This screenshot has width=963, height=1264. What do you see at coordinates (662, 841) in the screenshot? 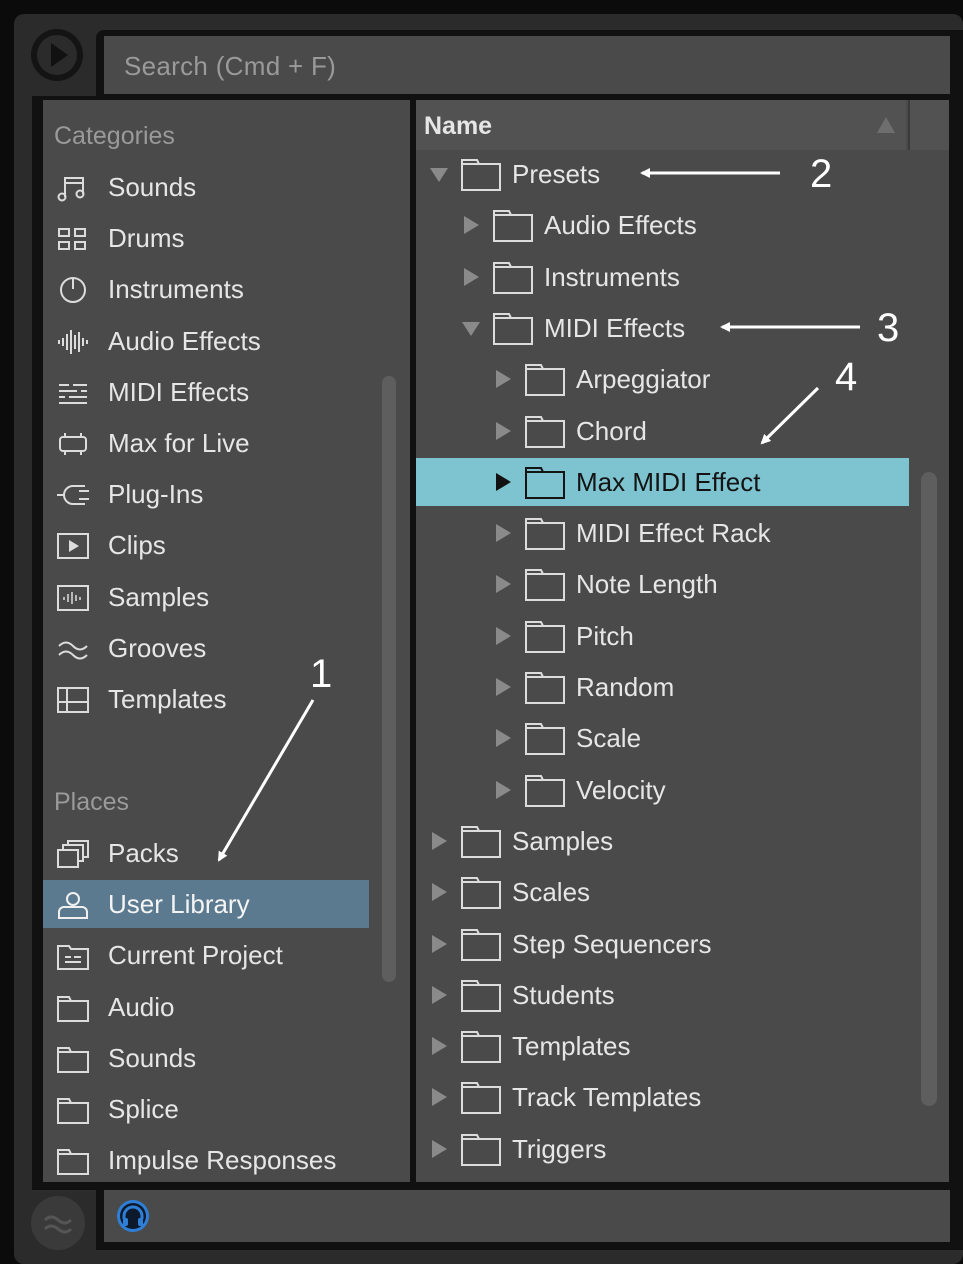
I see `tree-row-samples: Samples` at bounding box center [662, 841].